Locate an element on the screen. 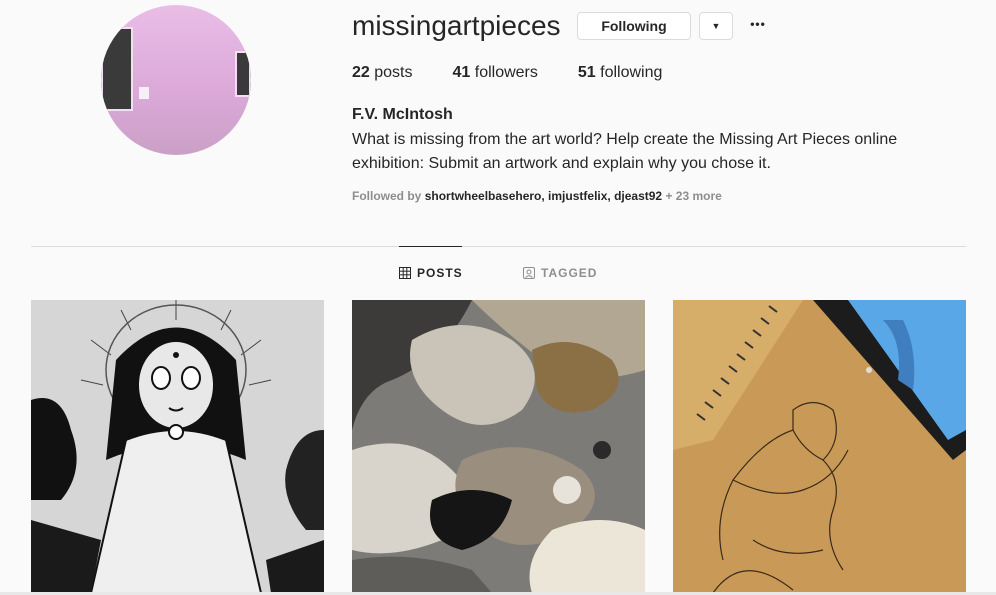  grid-icon is located at coordinates (405, 273).